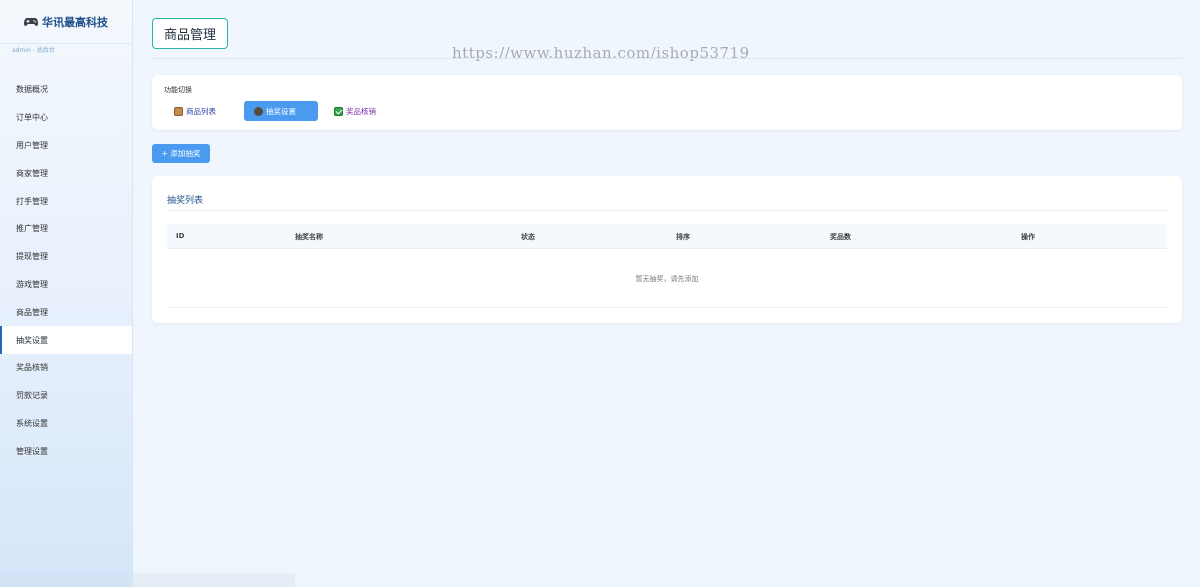 This screenshot has height=587, width=1200. Describe the element at coordinates (667, 58) in the screenshot. I see `title-divider` at that location.